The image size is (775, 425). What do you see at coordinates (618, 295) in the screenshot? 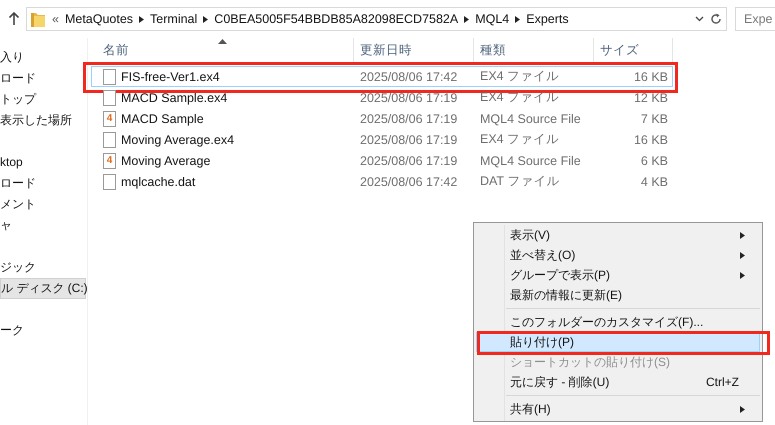
I see `menu-item: 最新の情報に更新(E)` at bounding box center [618, 295].